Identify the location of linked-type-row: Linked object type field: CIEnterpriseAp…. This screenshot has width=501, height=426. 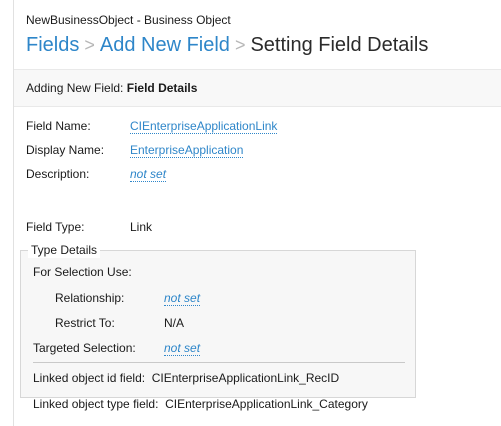
(200, 404).